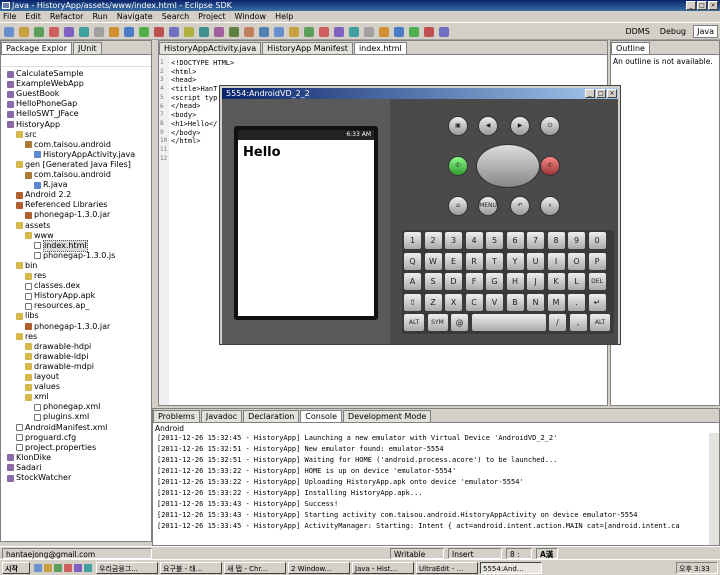  Describe the element at coordinates (713, 5) in the screenshot. I see `close-button: ×` at that location.